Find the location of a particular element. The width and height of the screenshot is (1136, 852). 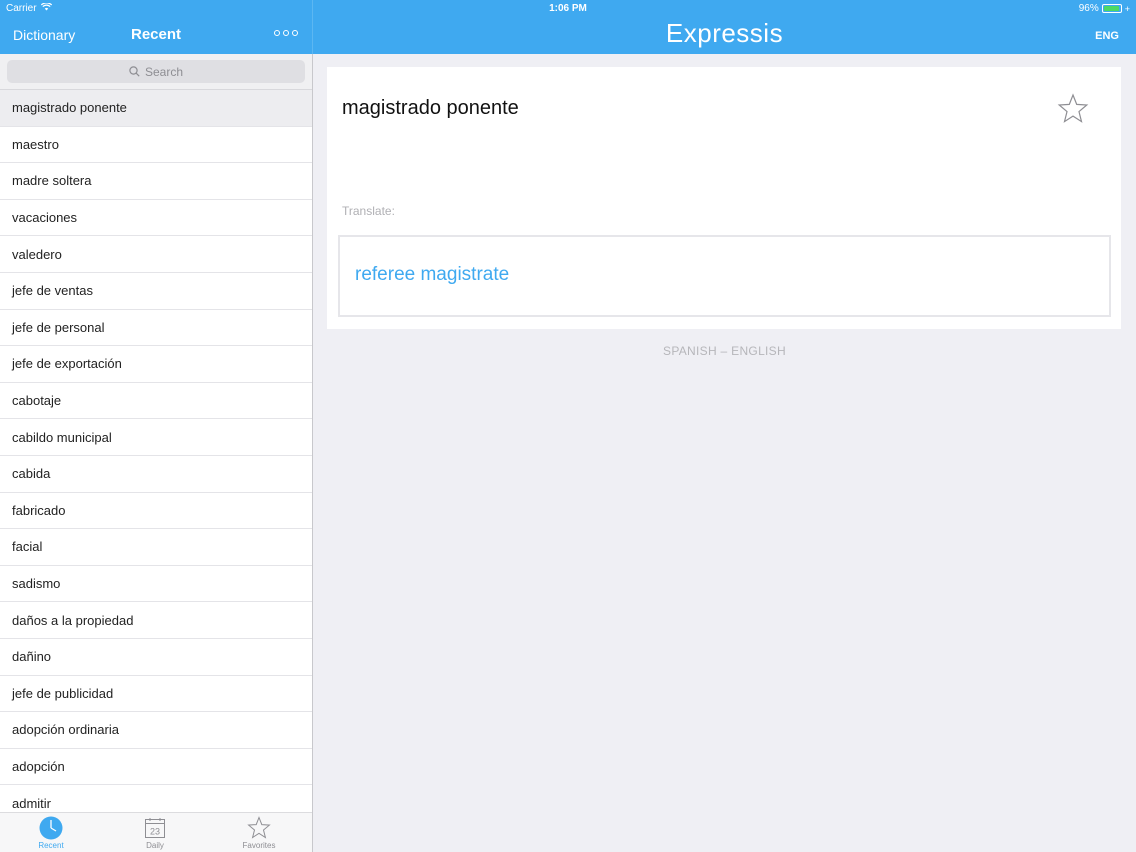

list-item: facial is located at coordinates (156, 547).